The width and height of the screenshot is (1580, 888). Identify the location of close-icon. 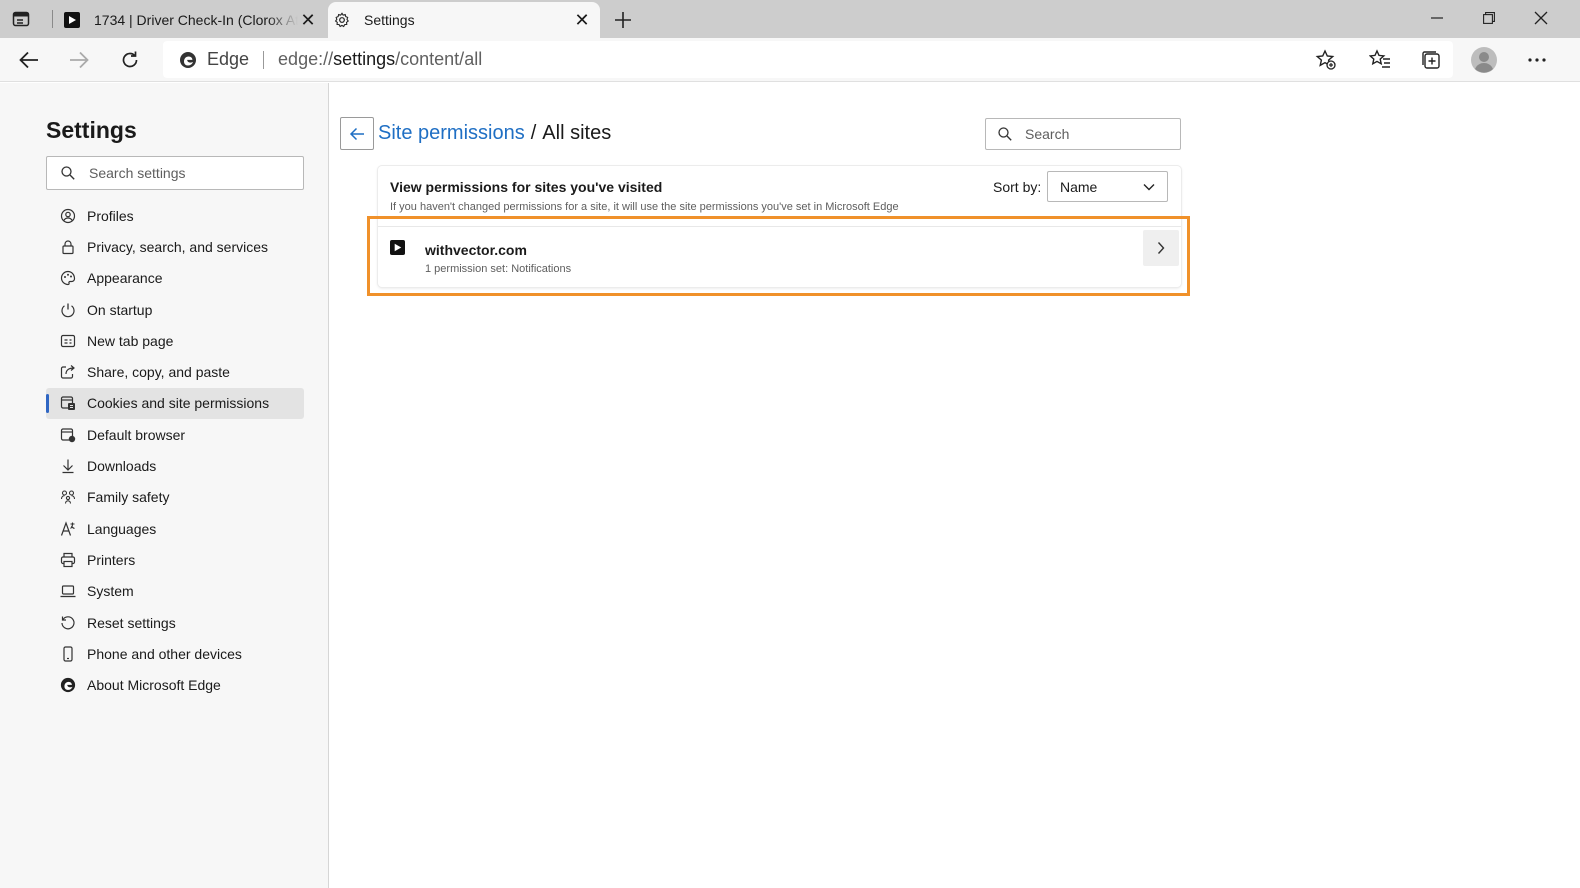
(1541, 18).